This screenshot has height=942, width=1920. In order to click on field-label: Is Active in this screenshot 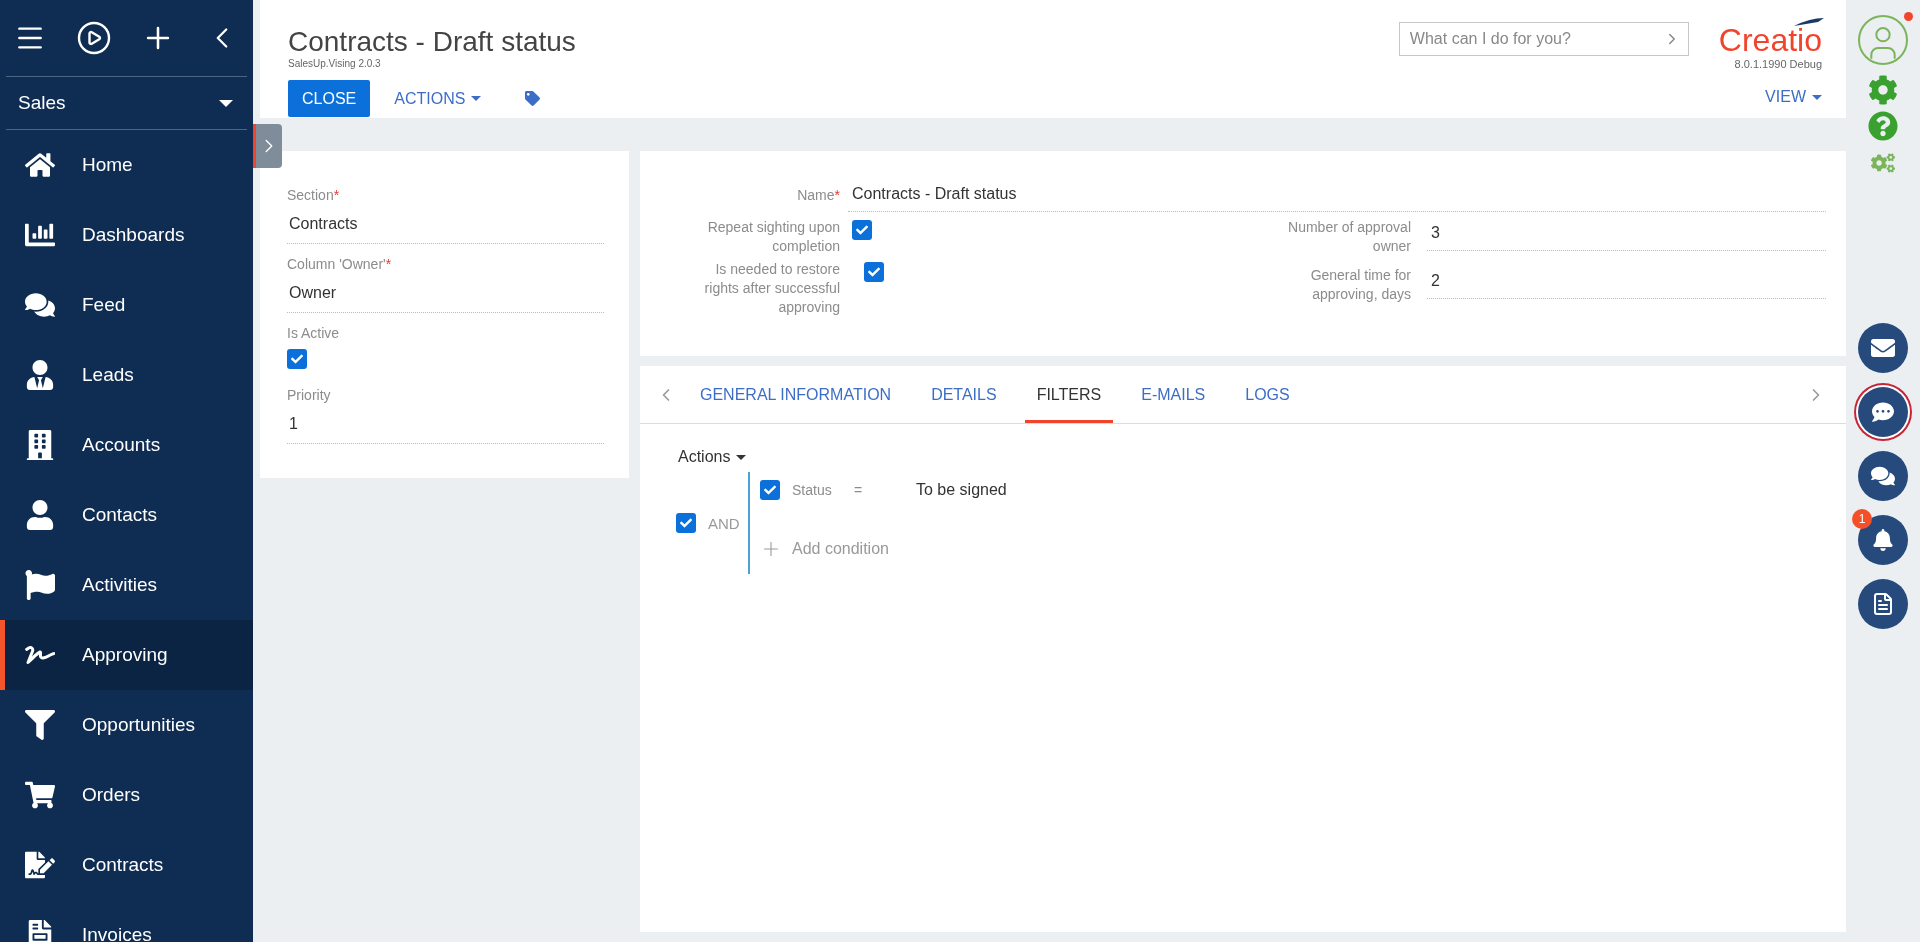, I will do `click(314, 333)`.